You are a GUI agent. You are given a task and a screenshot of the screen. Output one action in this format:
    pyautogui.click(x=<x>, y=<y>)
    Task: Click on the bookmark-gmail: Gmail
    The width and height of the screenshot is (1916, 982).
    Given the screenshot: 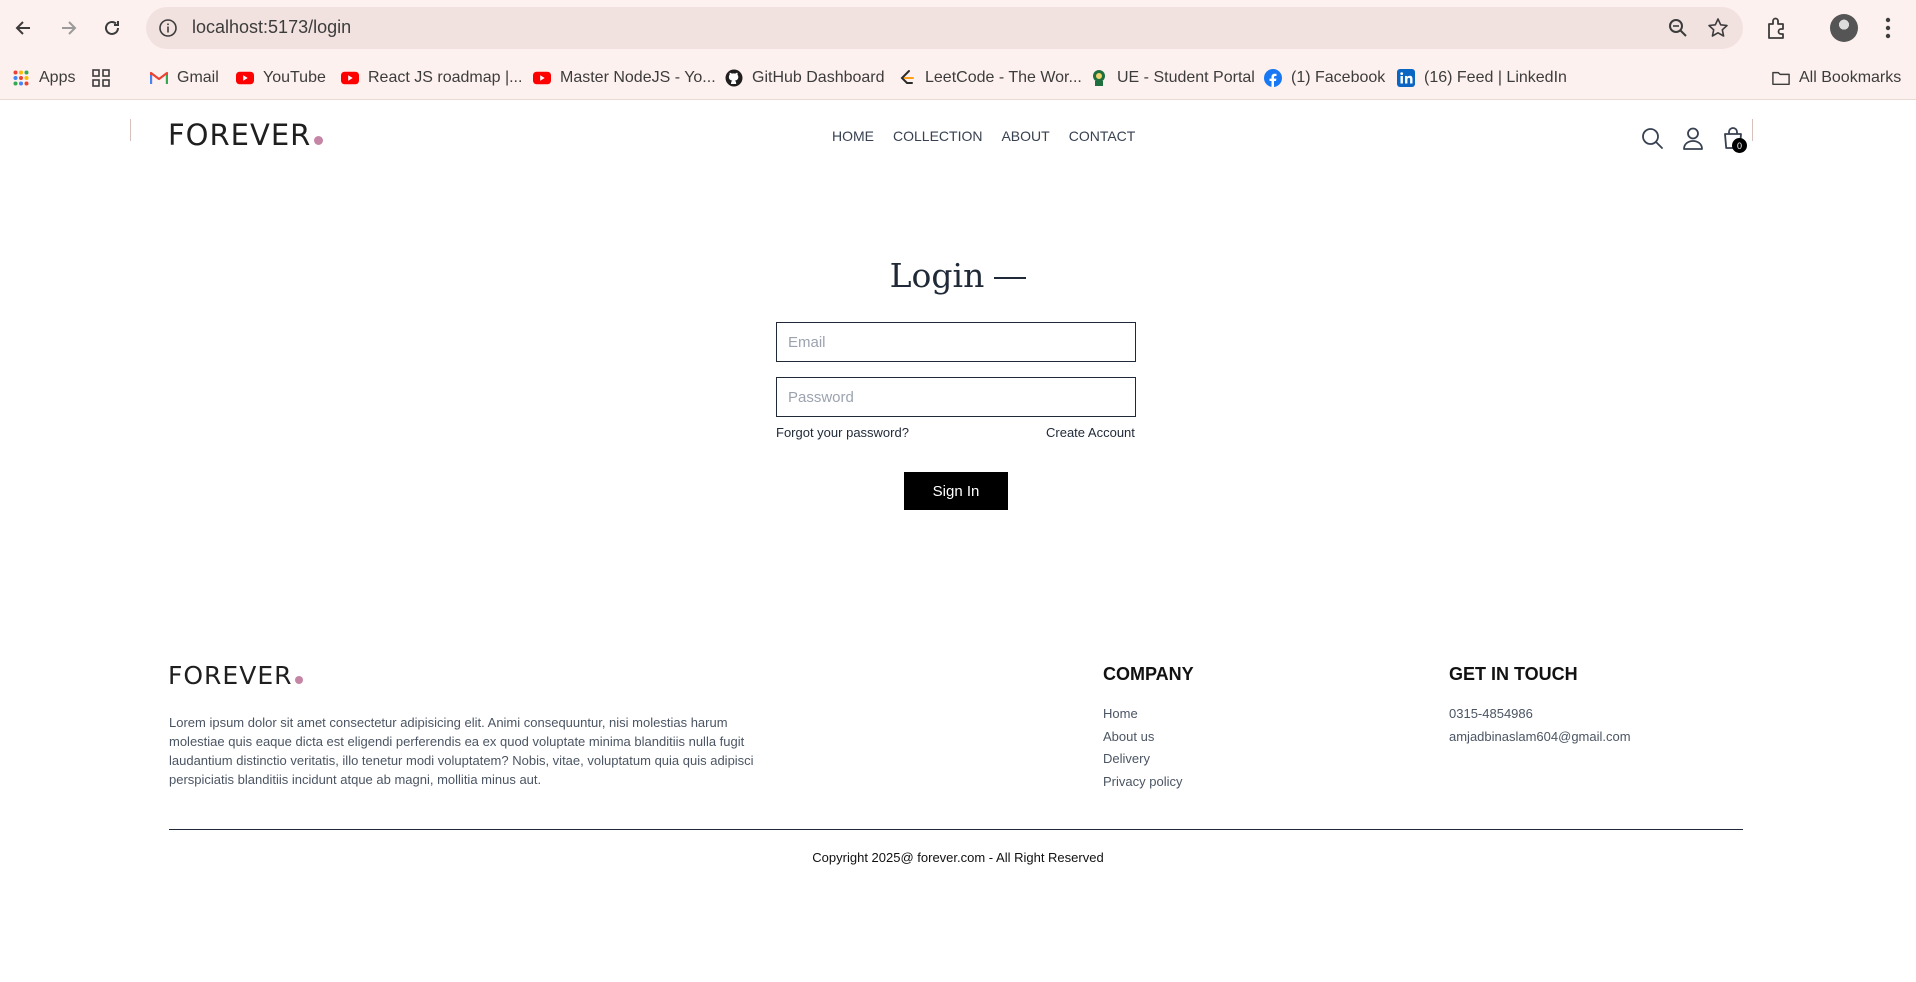 What is the action you would take?
    pyautogui.click(x=184, y=78)
    